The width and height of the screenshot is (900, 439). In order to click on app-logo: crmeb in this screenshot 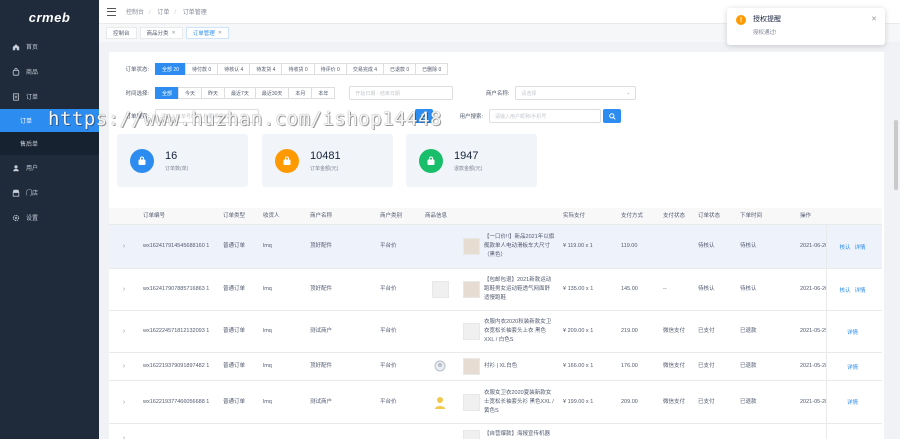, I will do `click(49, 17)`.